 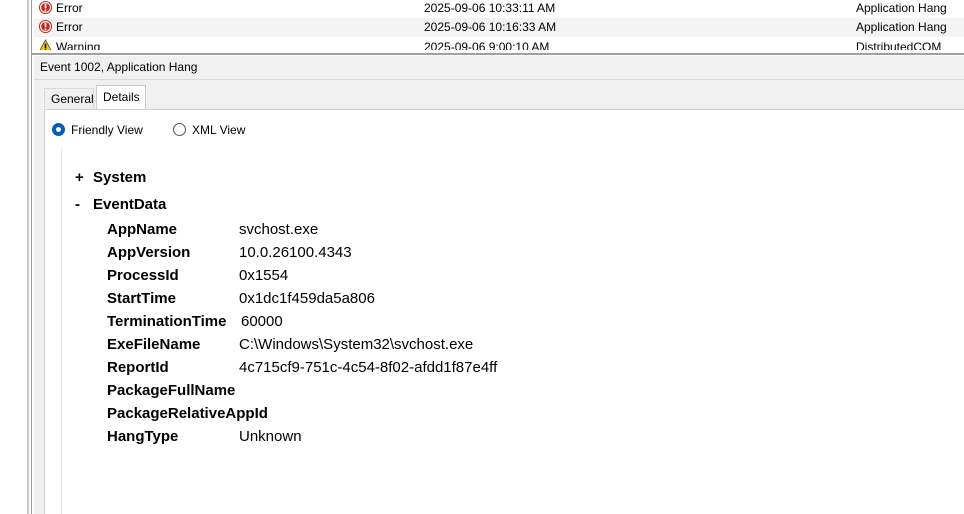 What do you see at coordinates (149, 252) in the screenshot?
I see `field-key: AppVersion` at bounding box center [149, 252].